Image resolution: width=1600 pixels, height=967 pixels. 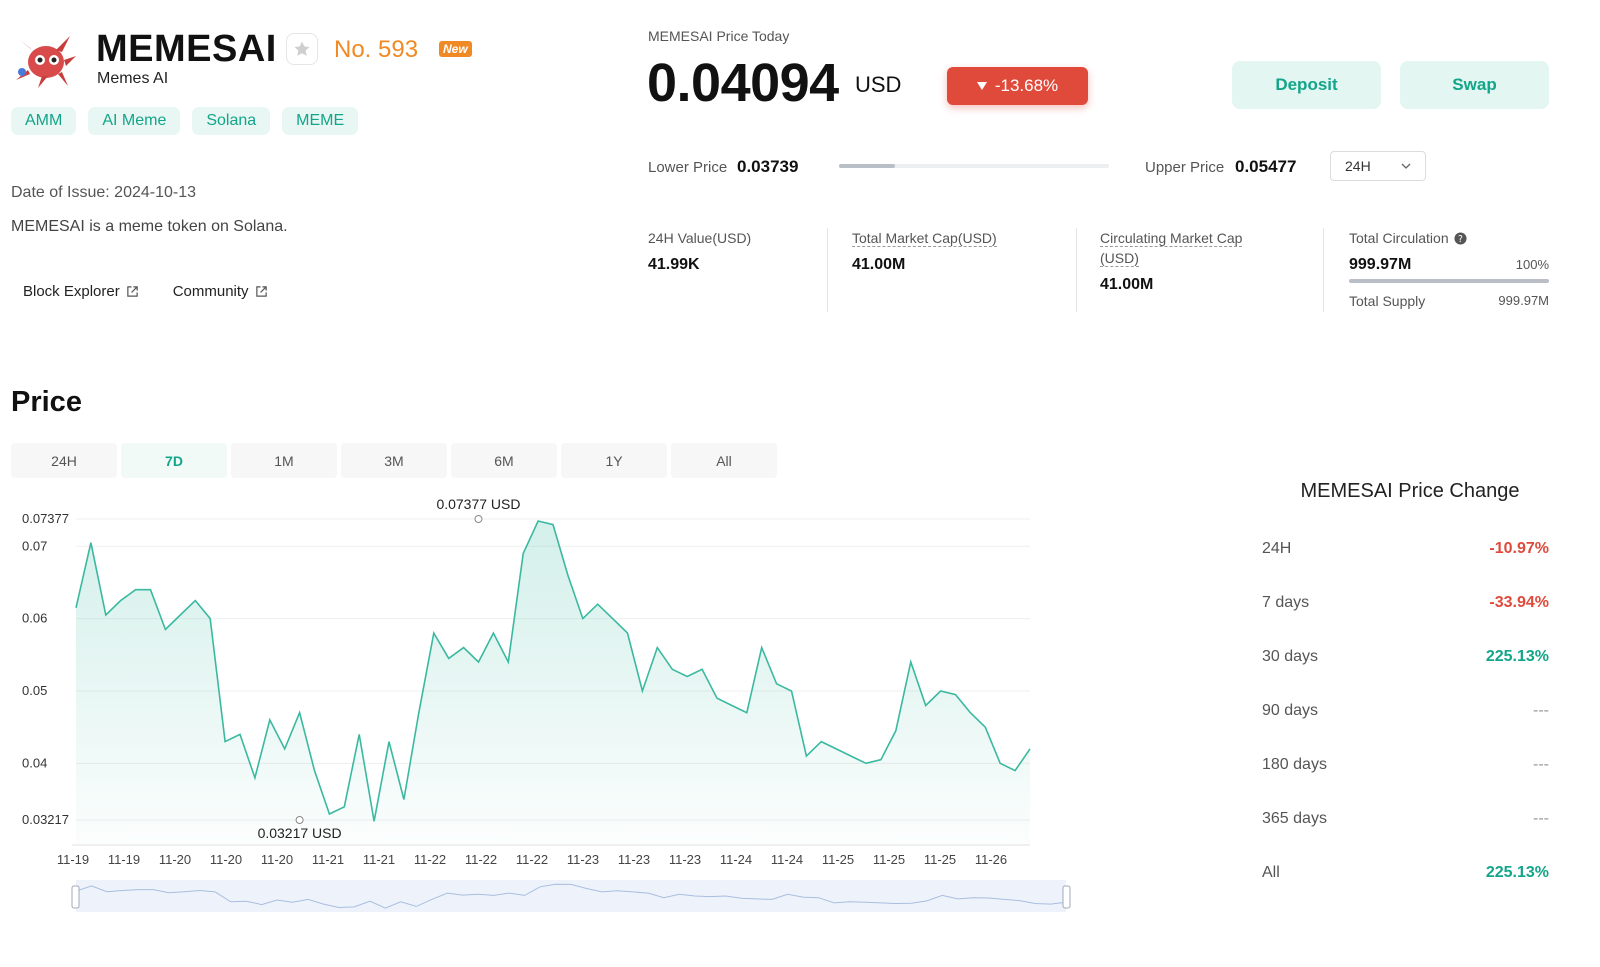 I want to click on y-tick-label: 0.04, so click(x=34, y=762).